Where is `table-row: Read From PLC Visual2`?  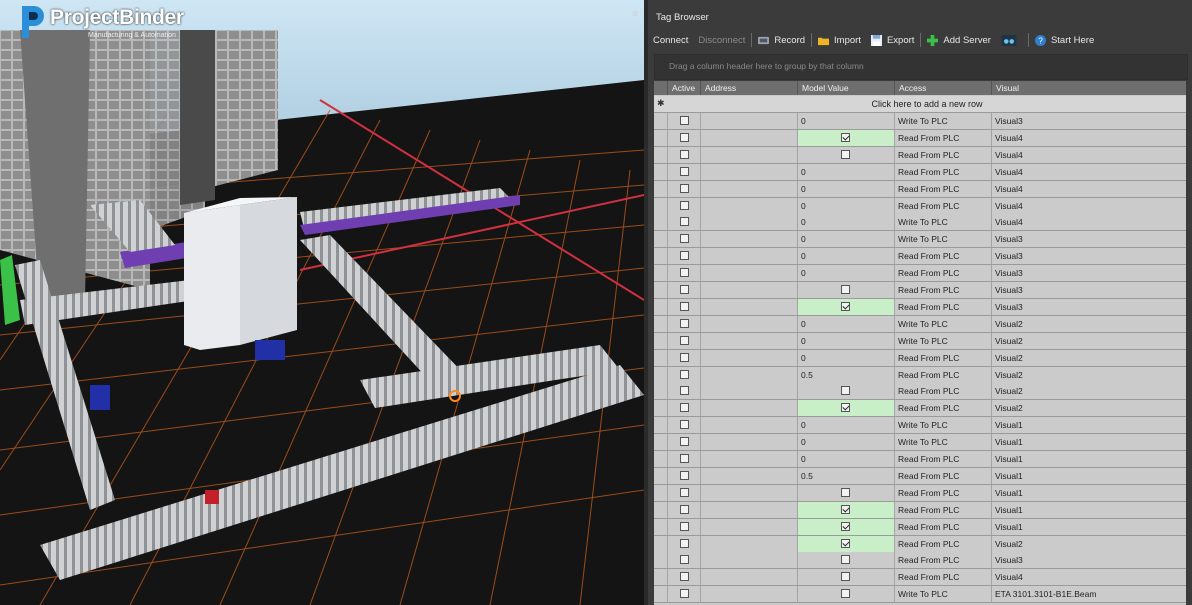 table-row: Read From PLC Visual2 is located at coordinates (920, 392).